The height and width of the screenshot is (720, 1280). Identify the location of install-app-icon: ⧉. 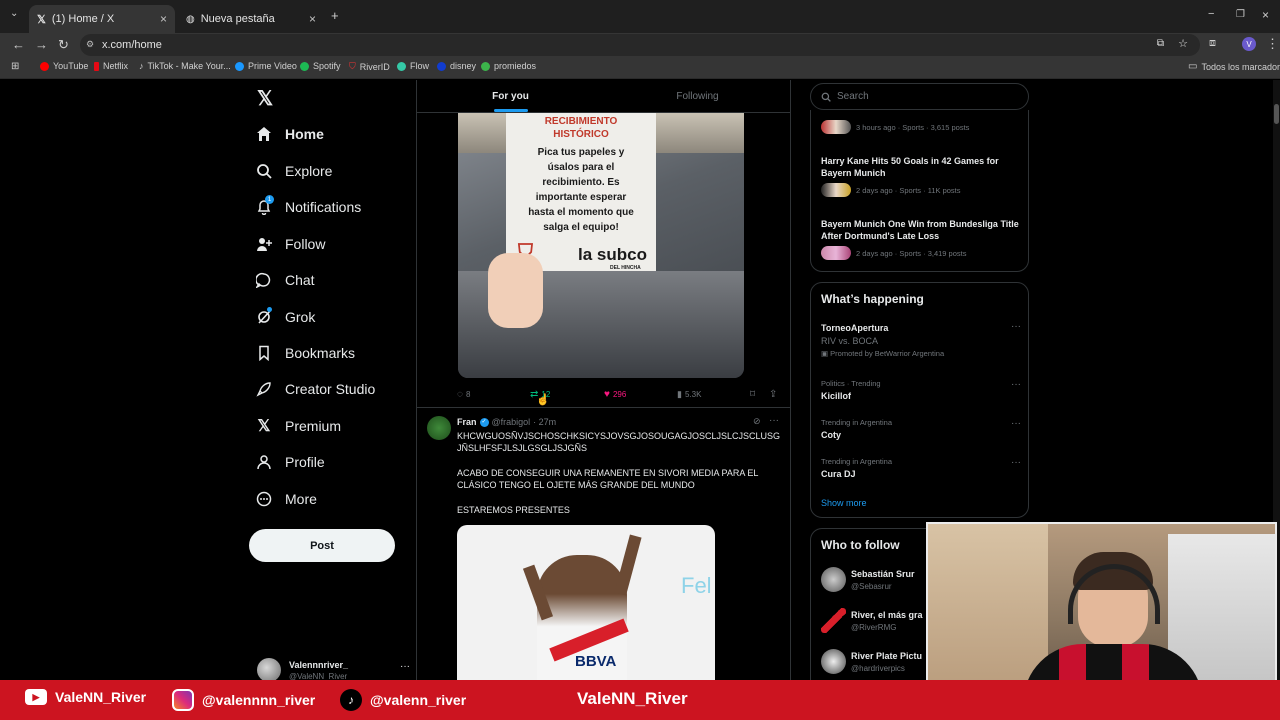
(1160, 43).